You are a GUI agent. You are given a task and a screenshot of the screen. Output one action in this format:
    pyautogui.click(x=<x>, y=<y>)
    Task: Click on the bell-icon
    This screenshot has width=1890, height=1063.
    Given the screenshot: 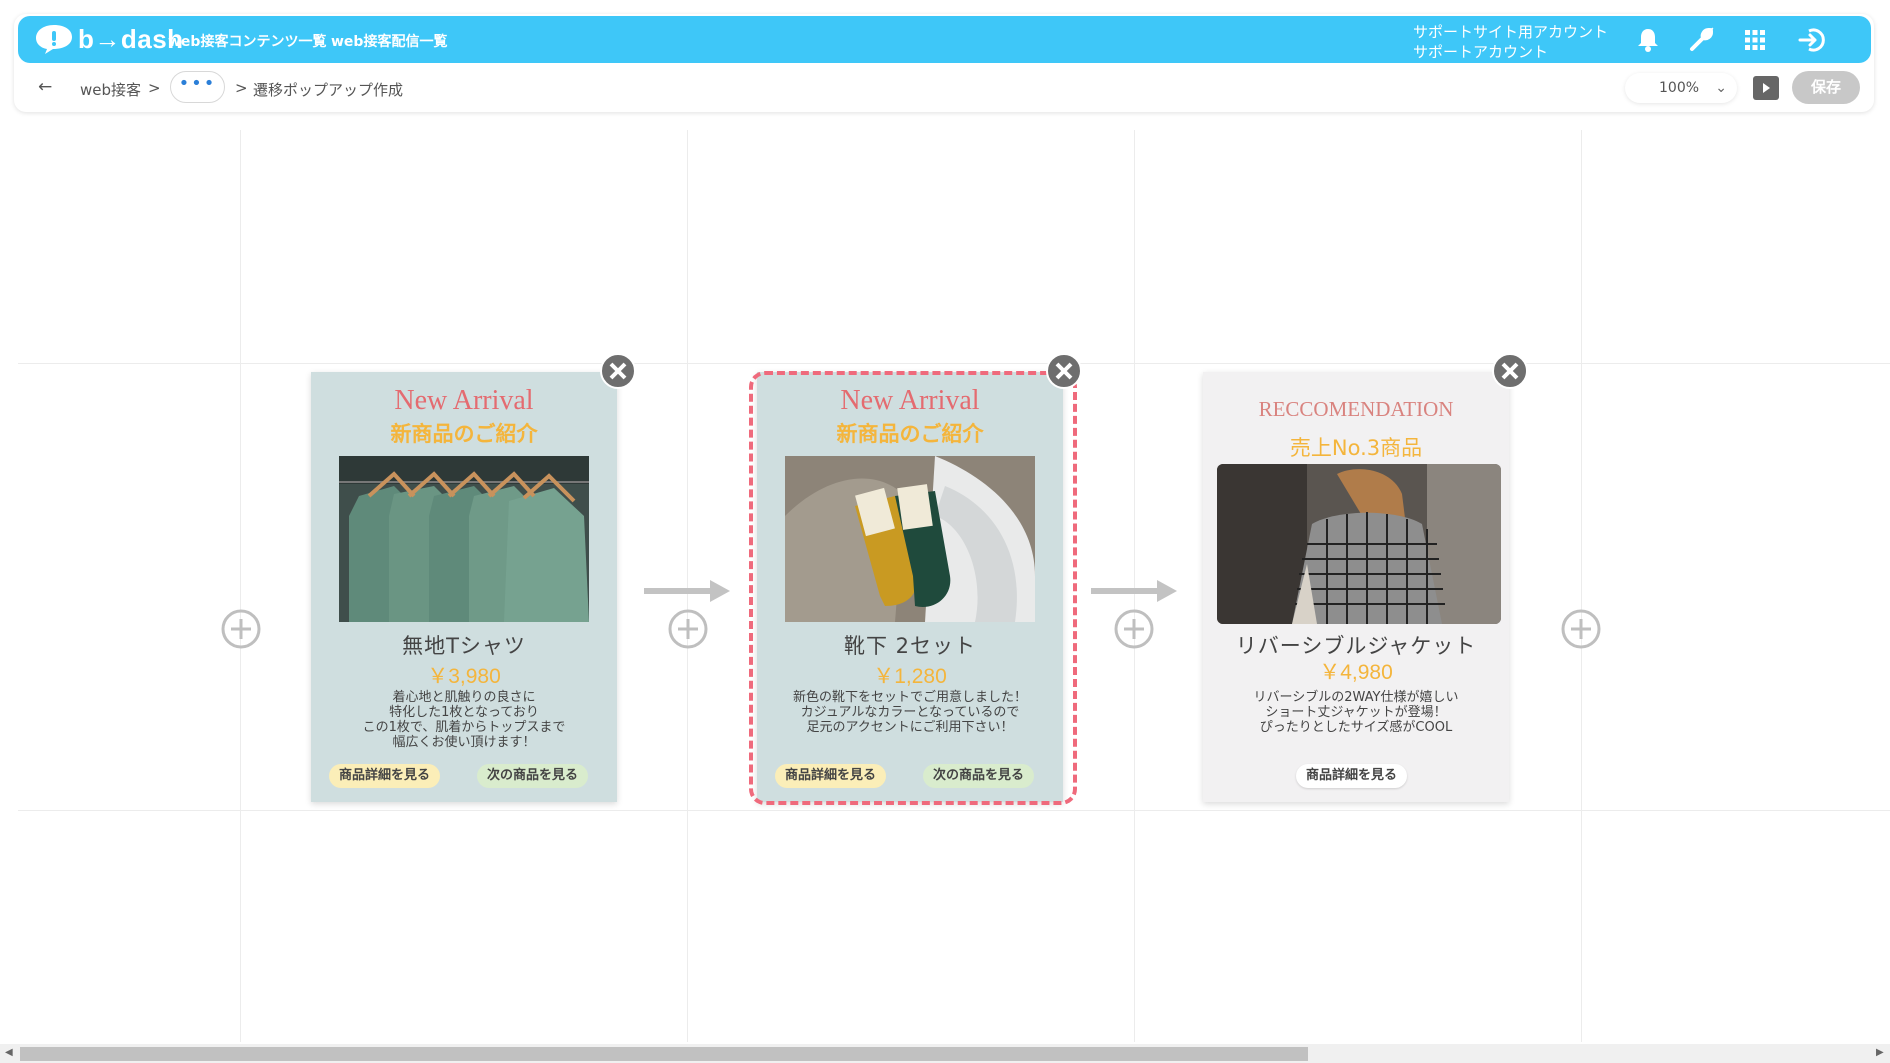 What is the action you would take?
    pyautogui.click(x=1648, y=40)
    